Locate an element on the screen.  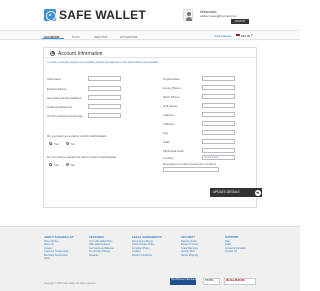
phone-confirm-no-label: No is located at coordinates (73, 165).